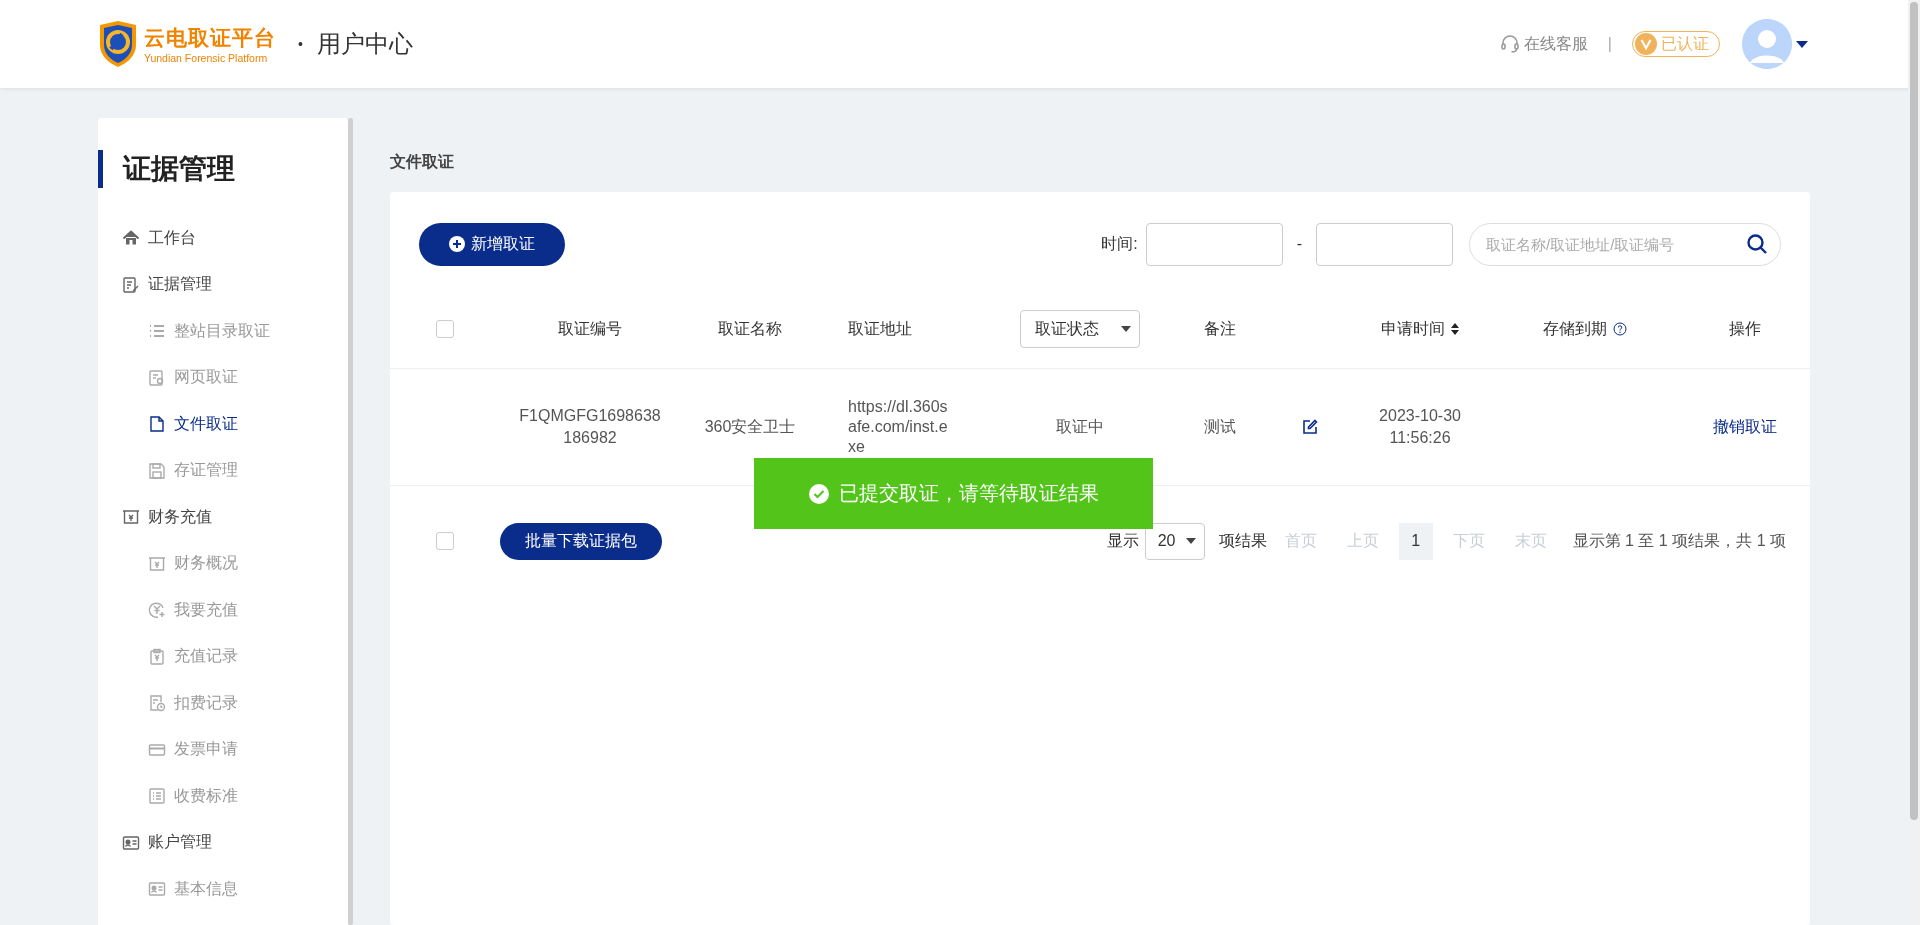 The image size is (1920, 925). I want to click on home-icon, so click(131, 238).